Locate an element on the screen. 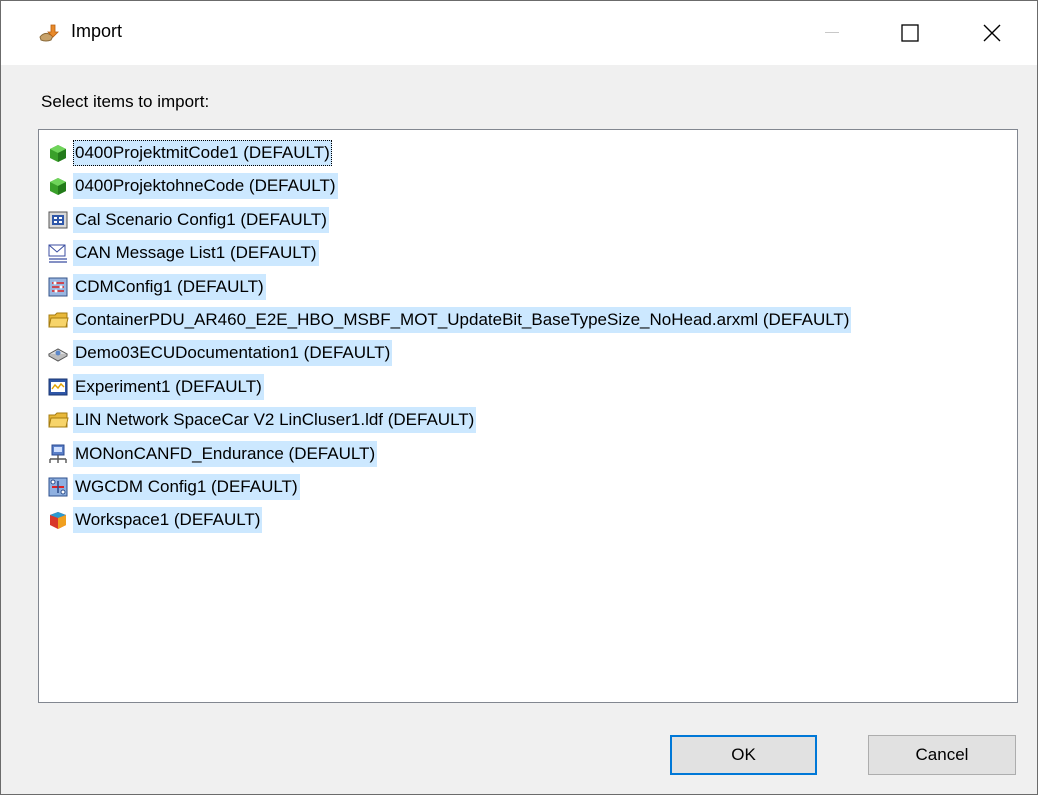 The height and width of the screenshot is (795, 1038). minimize-button is located at coordinates (832, 33).